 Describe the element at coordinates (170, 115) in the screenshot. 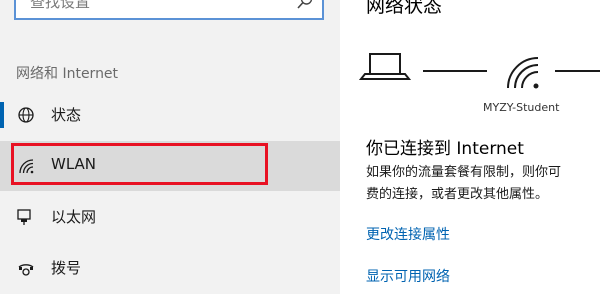

I see `sidebar-item-status: 状态` at that location.